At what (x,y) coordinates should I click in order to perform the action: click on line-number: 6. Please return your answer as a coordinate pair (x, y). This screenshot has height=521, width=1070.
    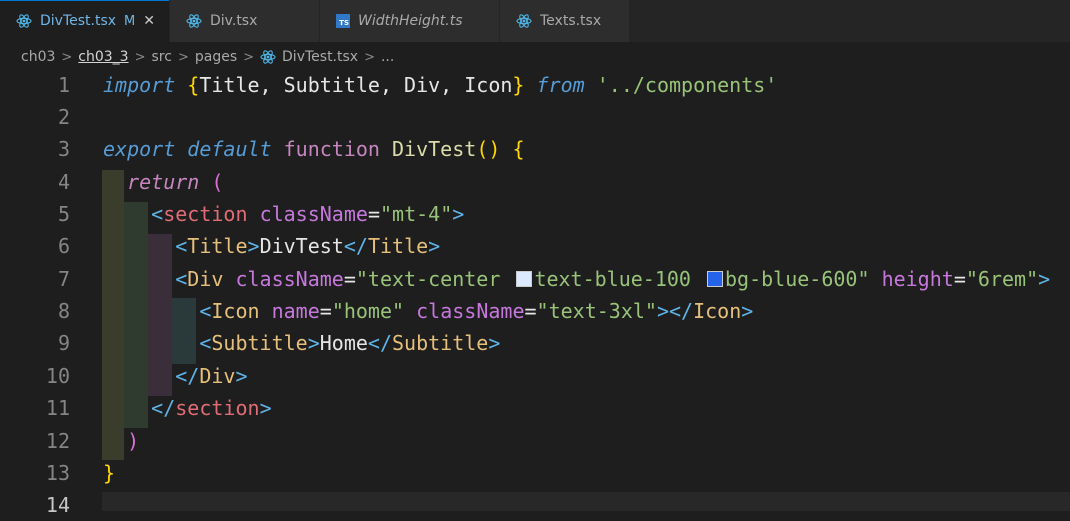
    Looking at the image, I should click on (63, 246).